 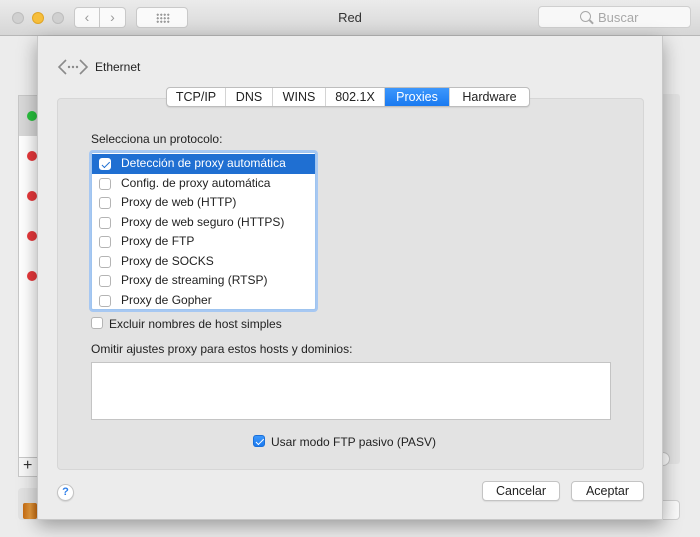 What do you see at coordinates (97, 323) in the screenshot?
I see `exclude-simple-hosts-checkbox` at bounding box center [97, 323].